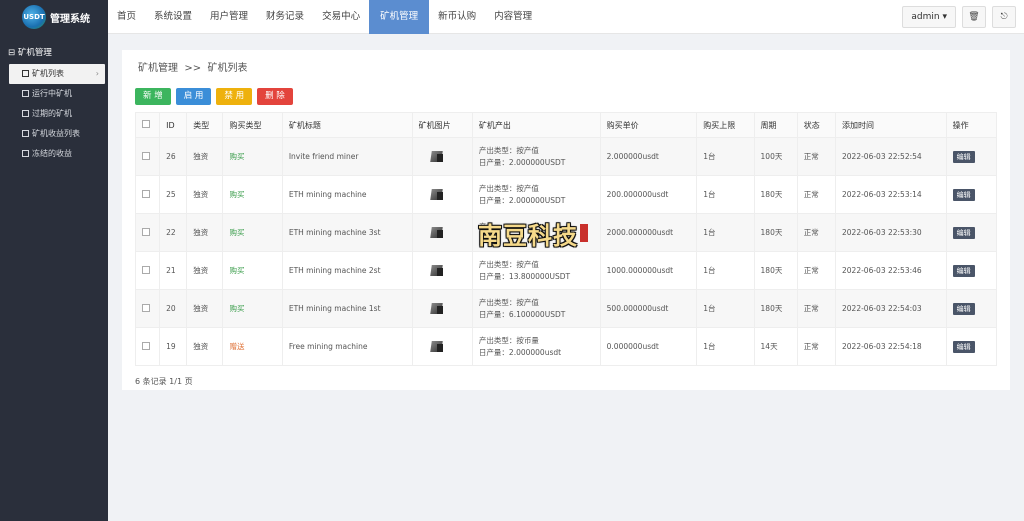 Image resolution: width=1024 pixels, height=521 pixels. I want to click on column-header: 矿机产出, so click(536, 125).